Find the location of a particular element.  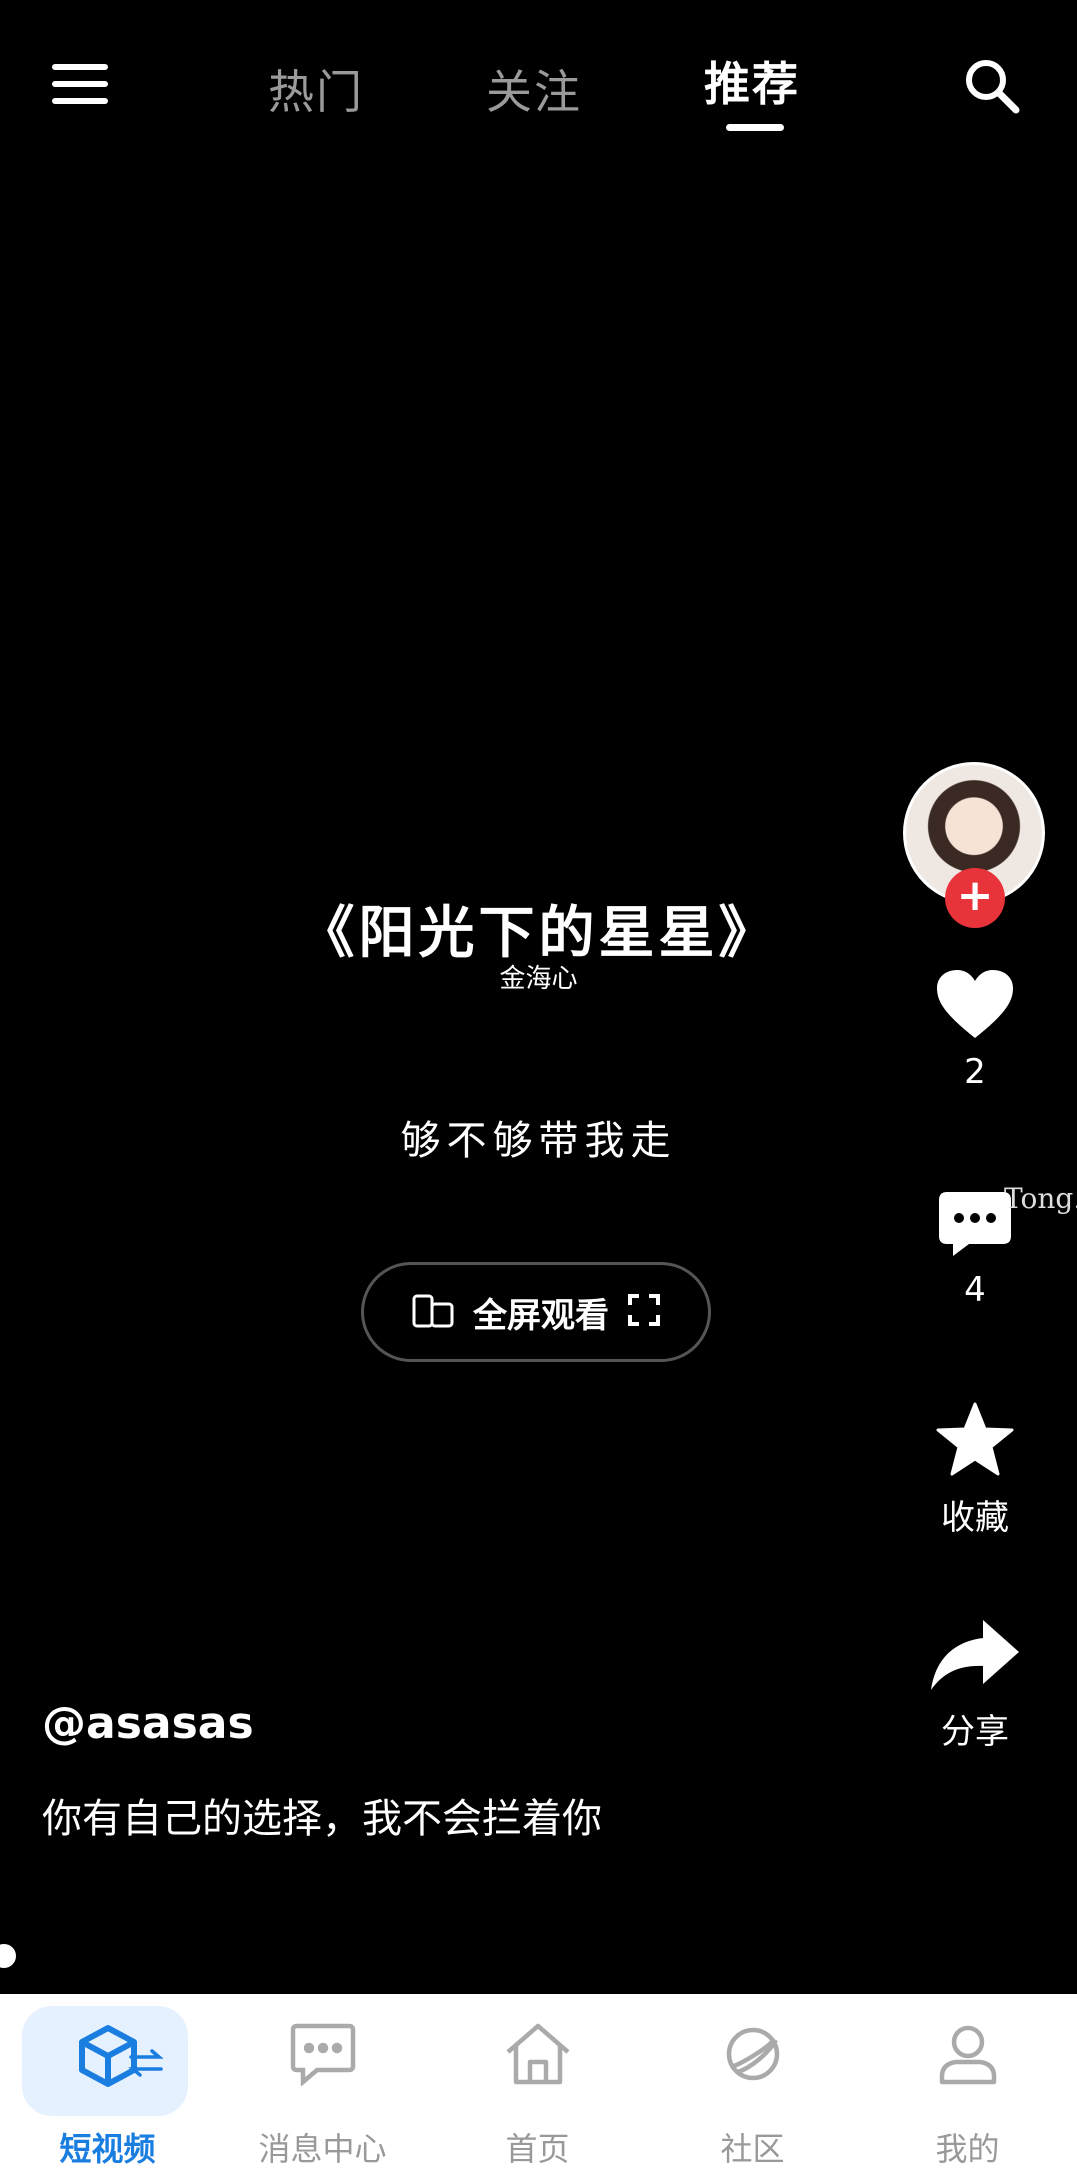

tab-hot: 热门 is located at coordinates (316, 89).